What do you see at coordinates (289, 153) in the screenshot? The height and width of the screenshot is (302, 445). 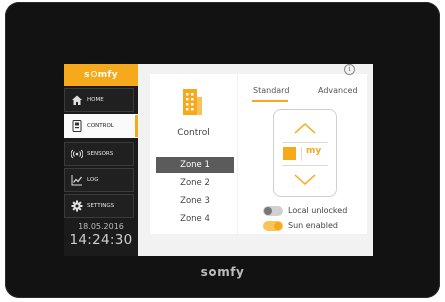 I see `stop-button` at bounding box center [289, 153].